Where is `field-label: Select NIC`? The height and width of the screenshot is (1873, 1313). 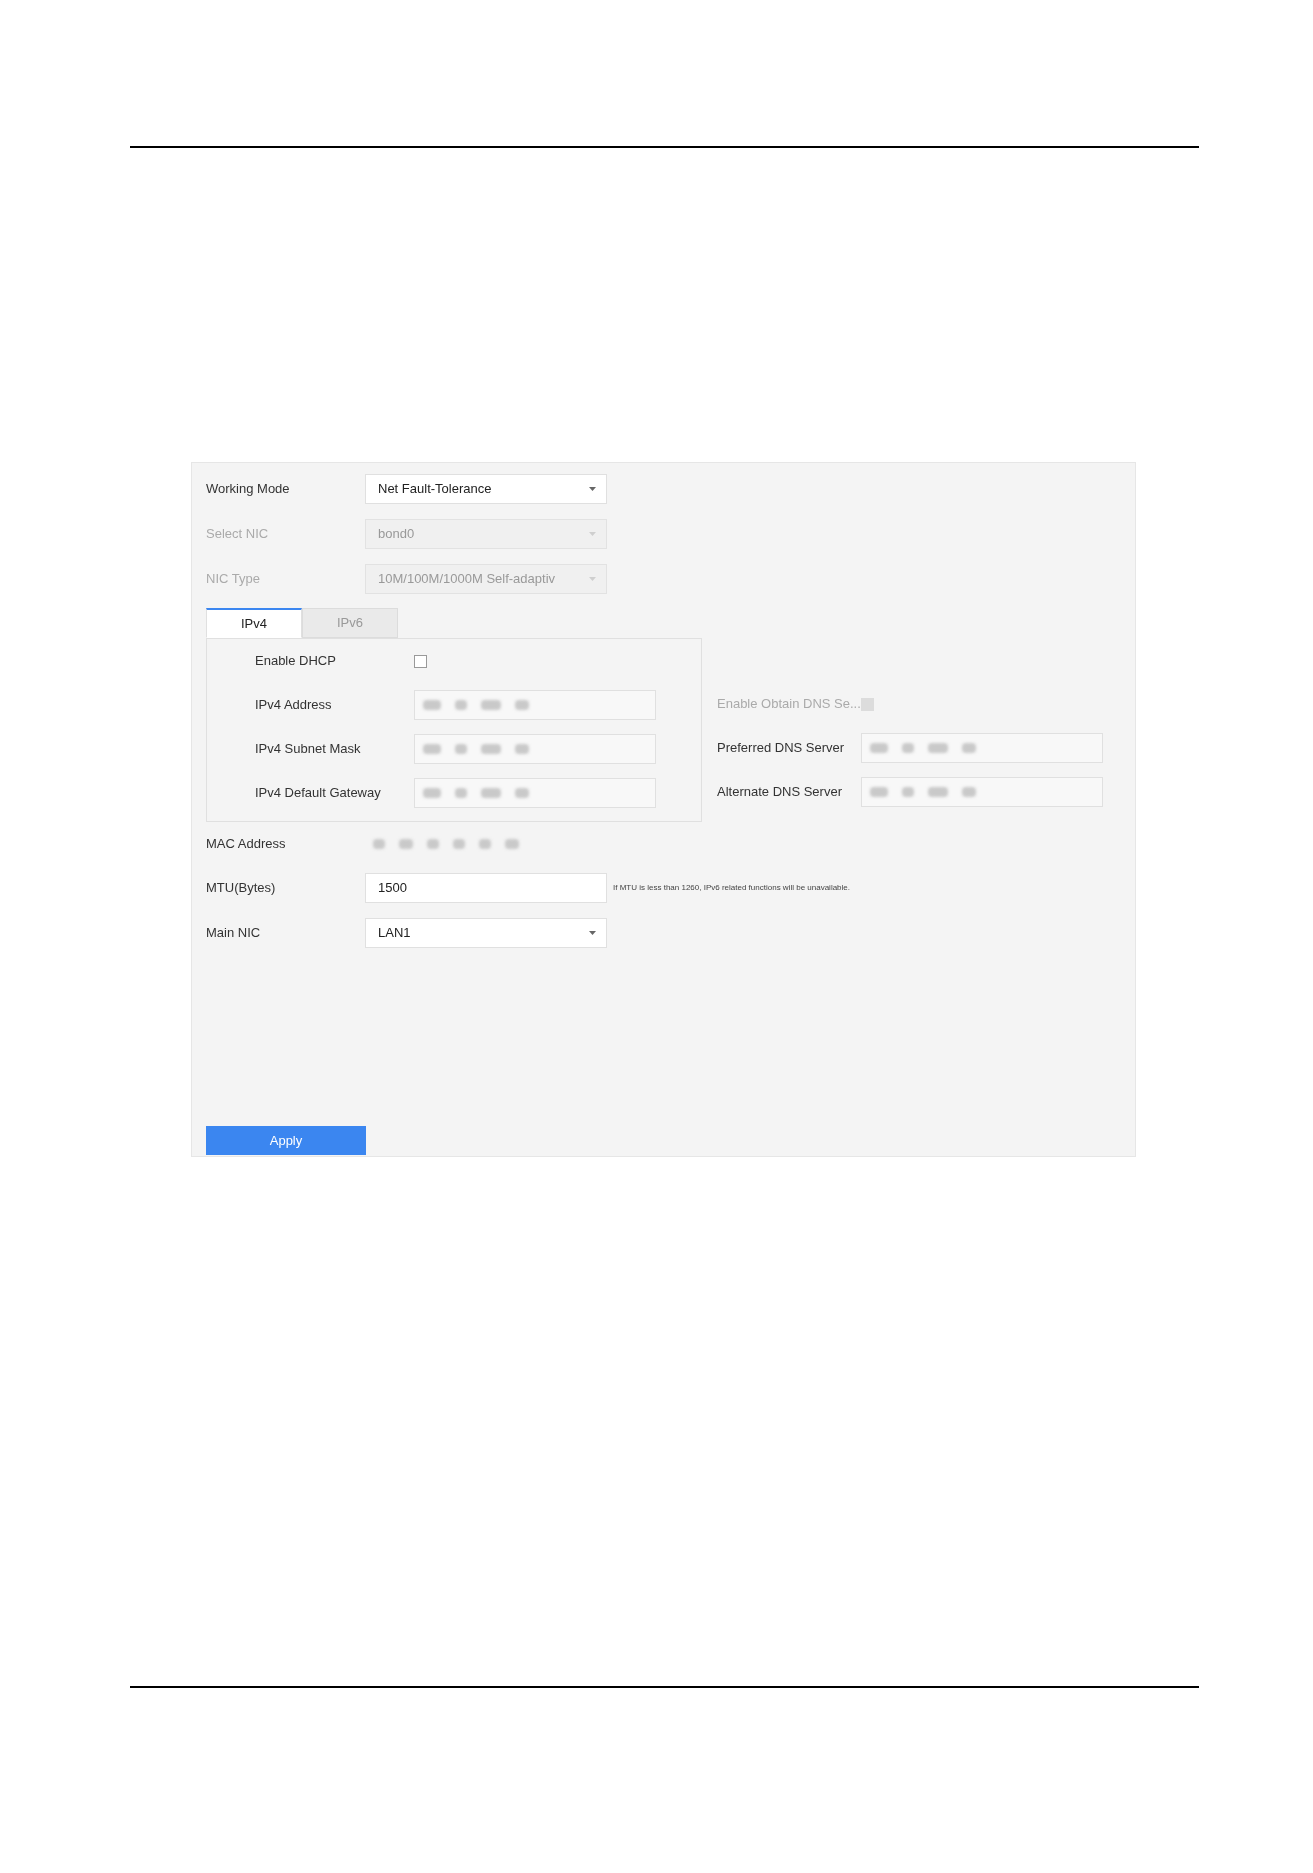 field-label: Select NIC is located at coordinates (238, 533).